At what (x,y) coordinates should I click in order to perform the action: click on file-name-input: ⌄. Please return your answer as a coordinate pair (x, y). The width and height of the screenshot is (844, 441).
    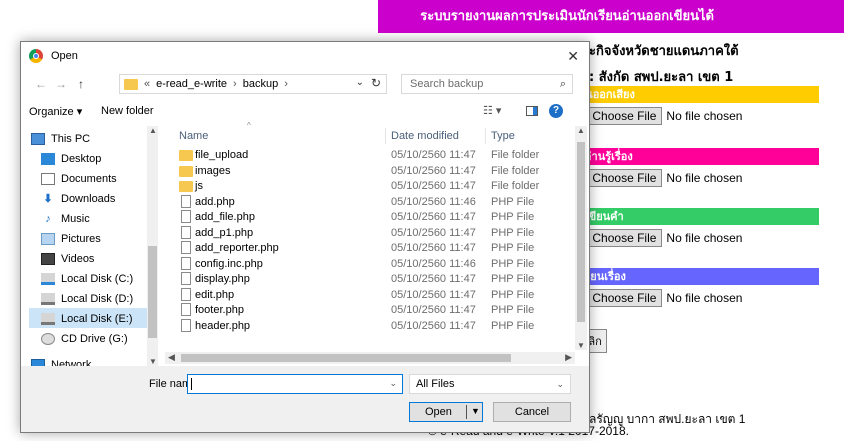
    Looking at the image, I should click on (295, 384).